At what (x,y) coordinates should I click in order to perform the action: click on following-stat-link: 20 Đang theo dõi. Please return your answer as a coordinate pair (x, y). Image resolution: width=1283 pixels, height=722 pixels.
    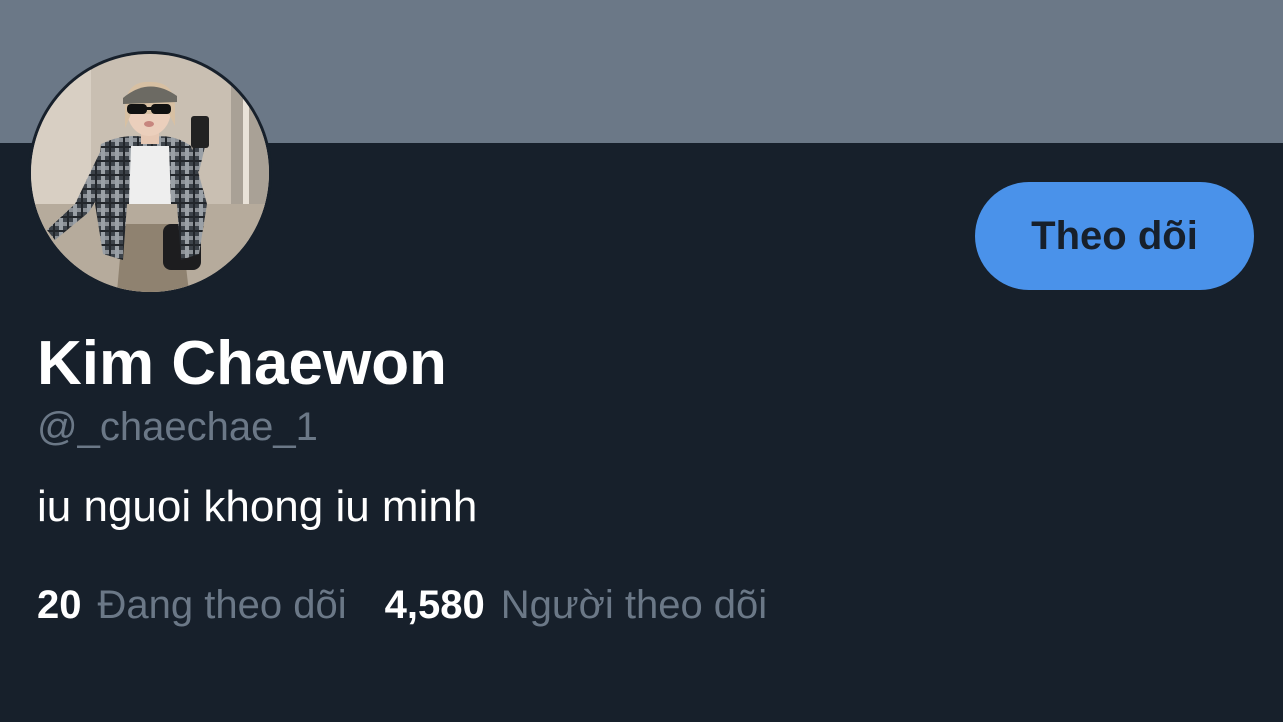
    Looking at the image, I should click on (192, 605).